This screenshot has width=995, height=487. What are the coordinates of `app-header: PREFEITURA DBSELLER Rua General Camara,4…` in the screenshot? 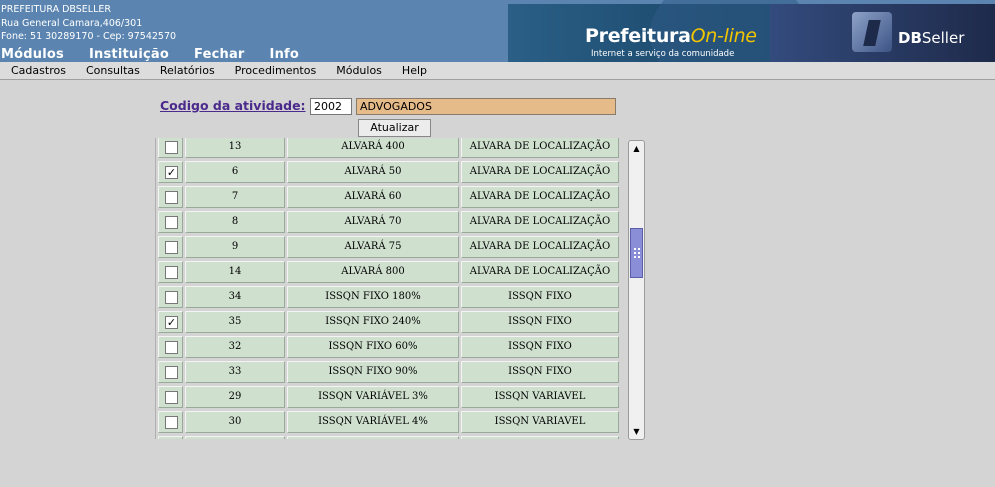 It's located at (497, 31).